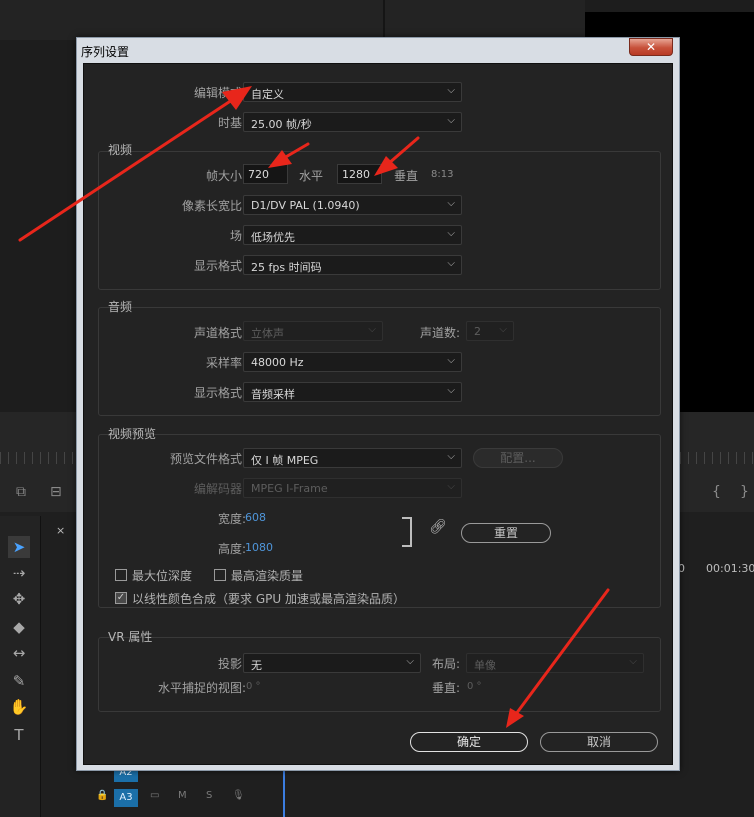 This screenshot has height=817, width=754. I want to click on insert-icon: ⧉, so click(21, 492).